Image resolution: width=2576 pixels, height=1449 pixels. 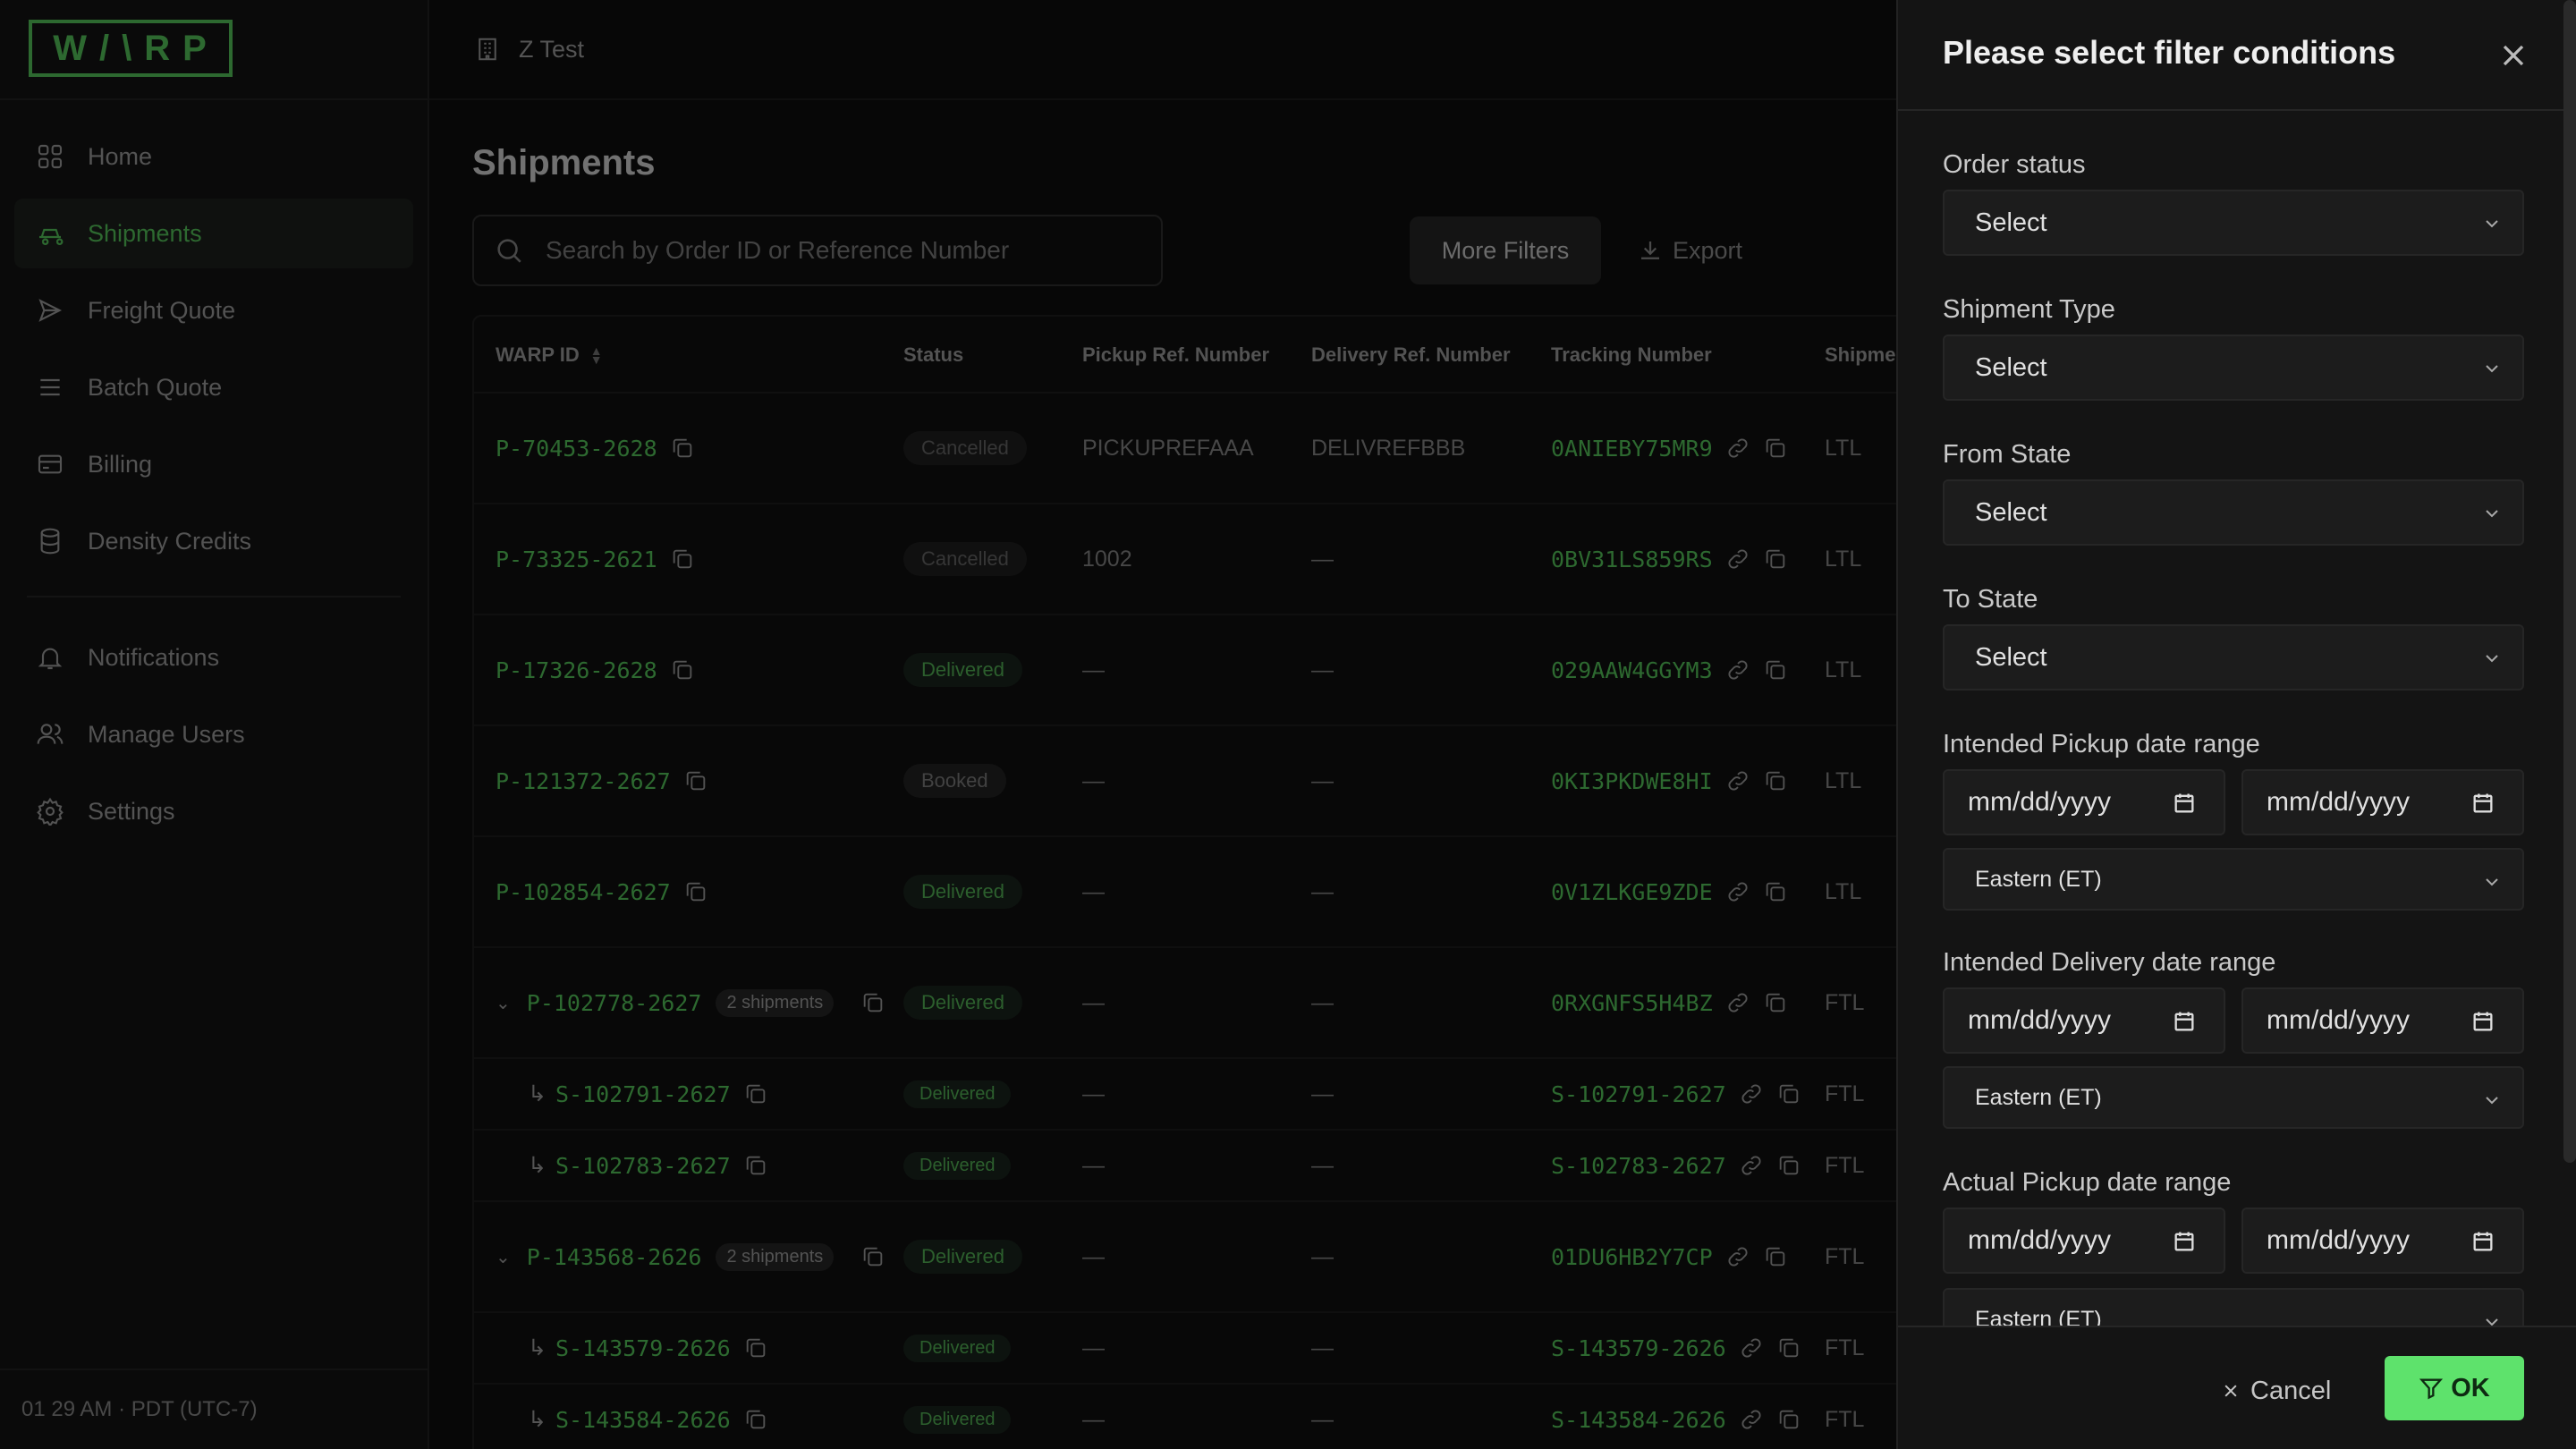 What do you see at coordinates (2007, 454) in the screenshot?
I see `from-state-label: From State` at bounding box center [2007, 454].